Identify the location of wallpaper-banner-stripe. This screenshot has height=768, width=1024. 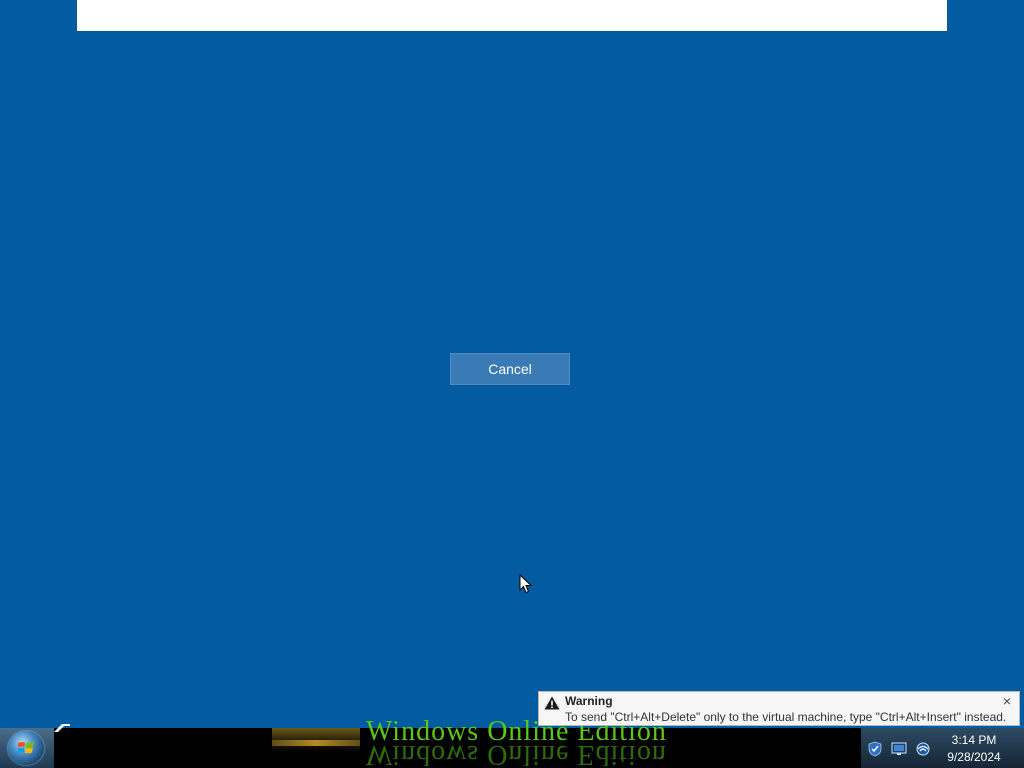
(316, 743).